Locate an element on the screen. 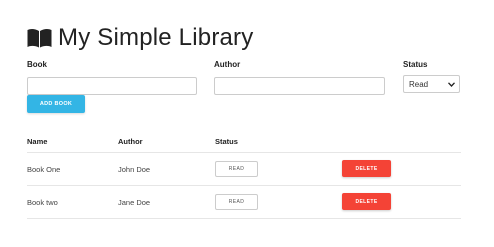 This screenshot has height=247, width=494. add-book-button: Add Book is located at coordinates (56, 104).